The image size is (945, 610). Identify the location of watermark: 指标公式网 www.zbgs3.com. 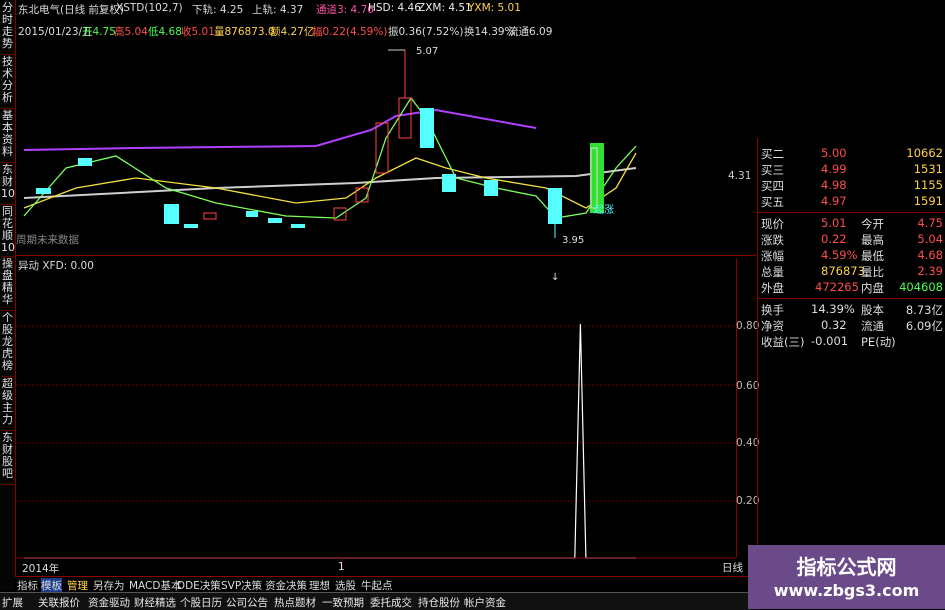
(846, 577).